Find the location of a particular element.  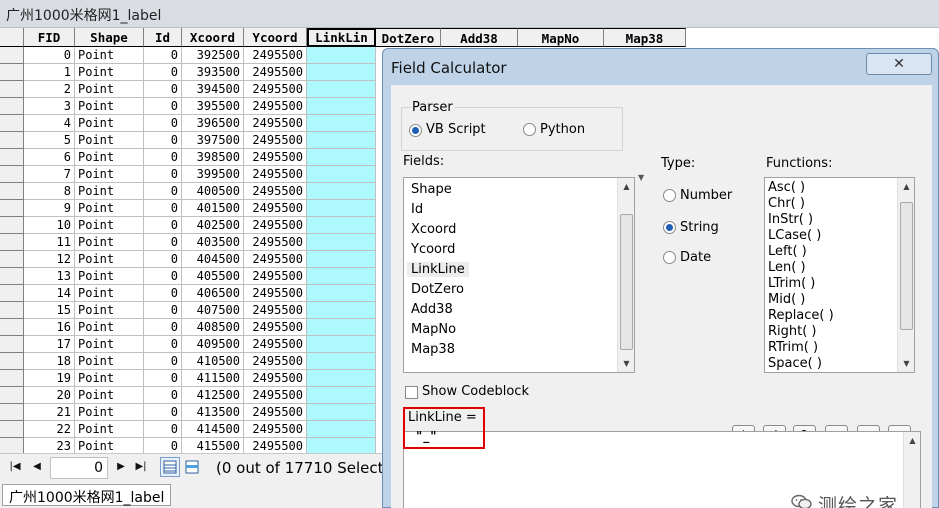

table-cell: 412500 is located at coordinates (213, 395).